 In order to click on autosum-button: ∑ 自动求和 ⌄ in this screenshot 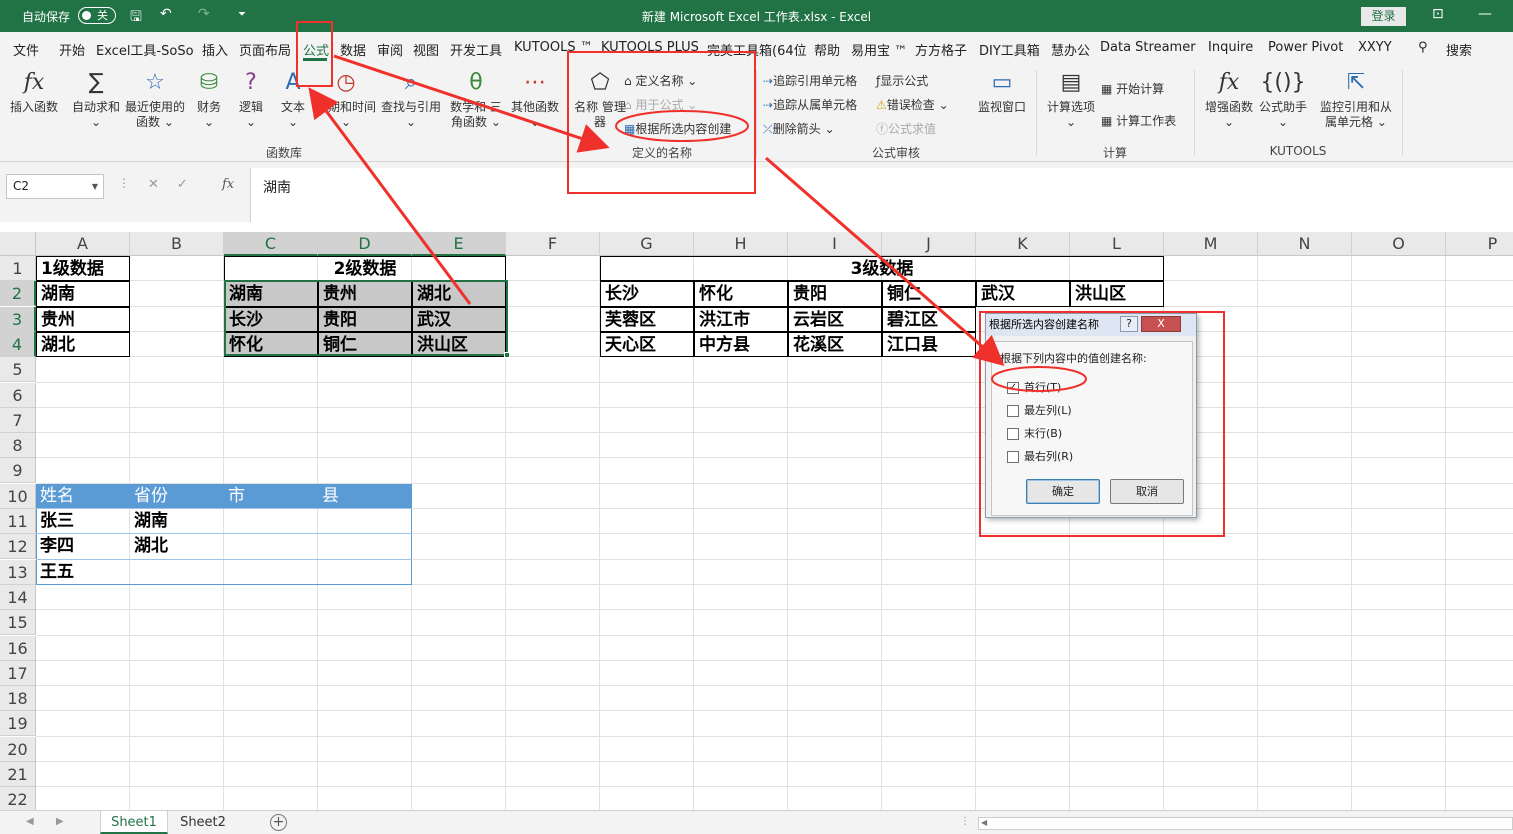, I will do `click(96, 99)`.